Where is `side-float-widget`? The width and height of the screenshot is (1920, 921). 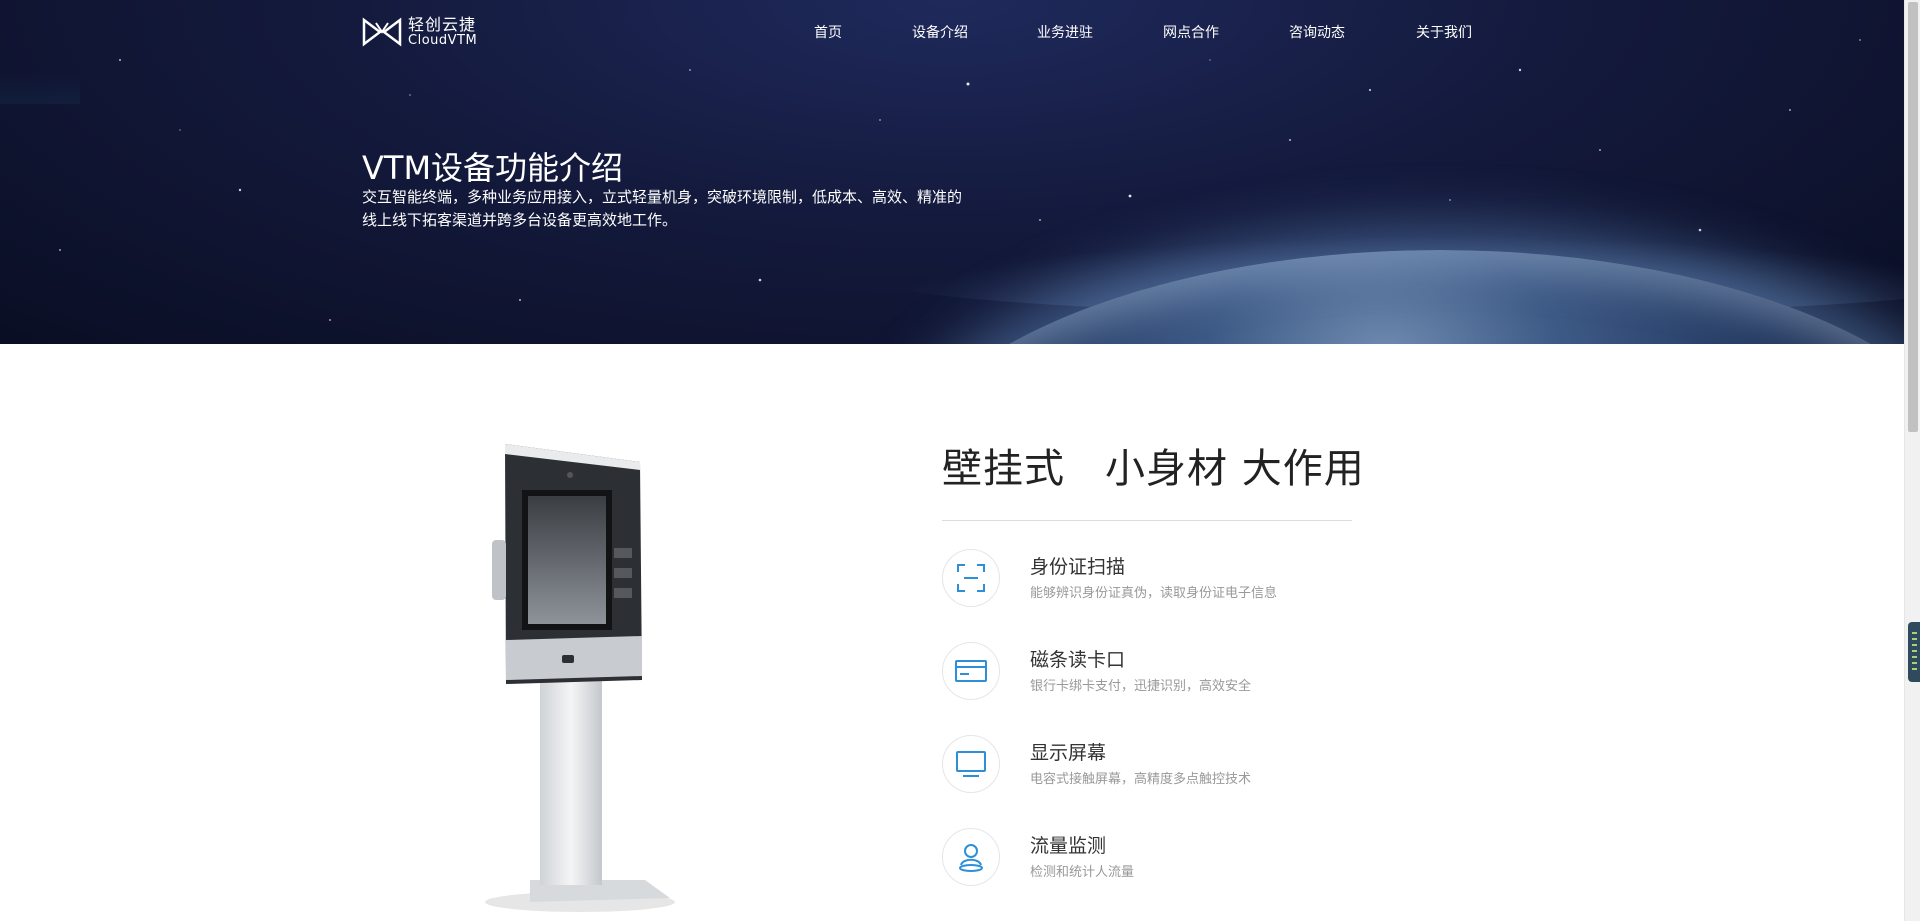
side-float-widget is located at coordinates (1914, 652).